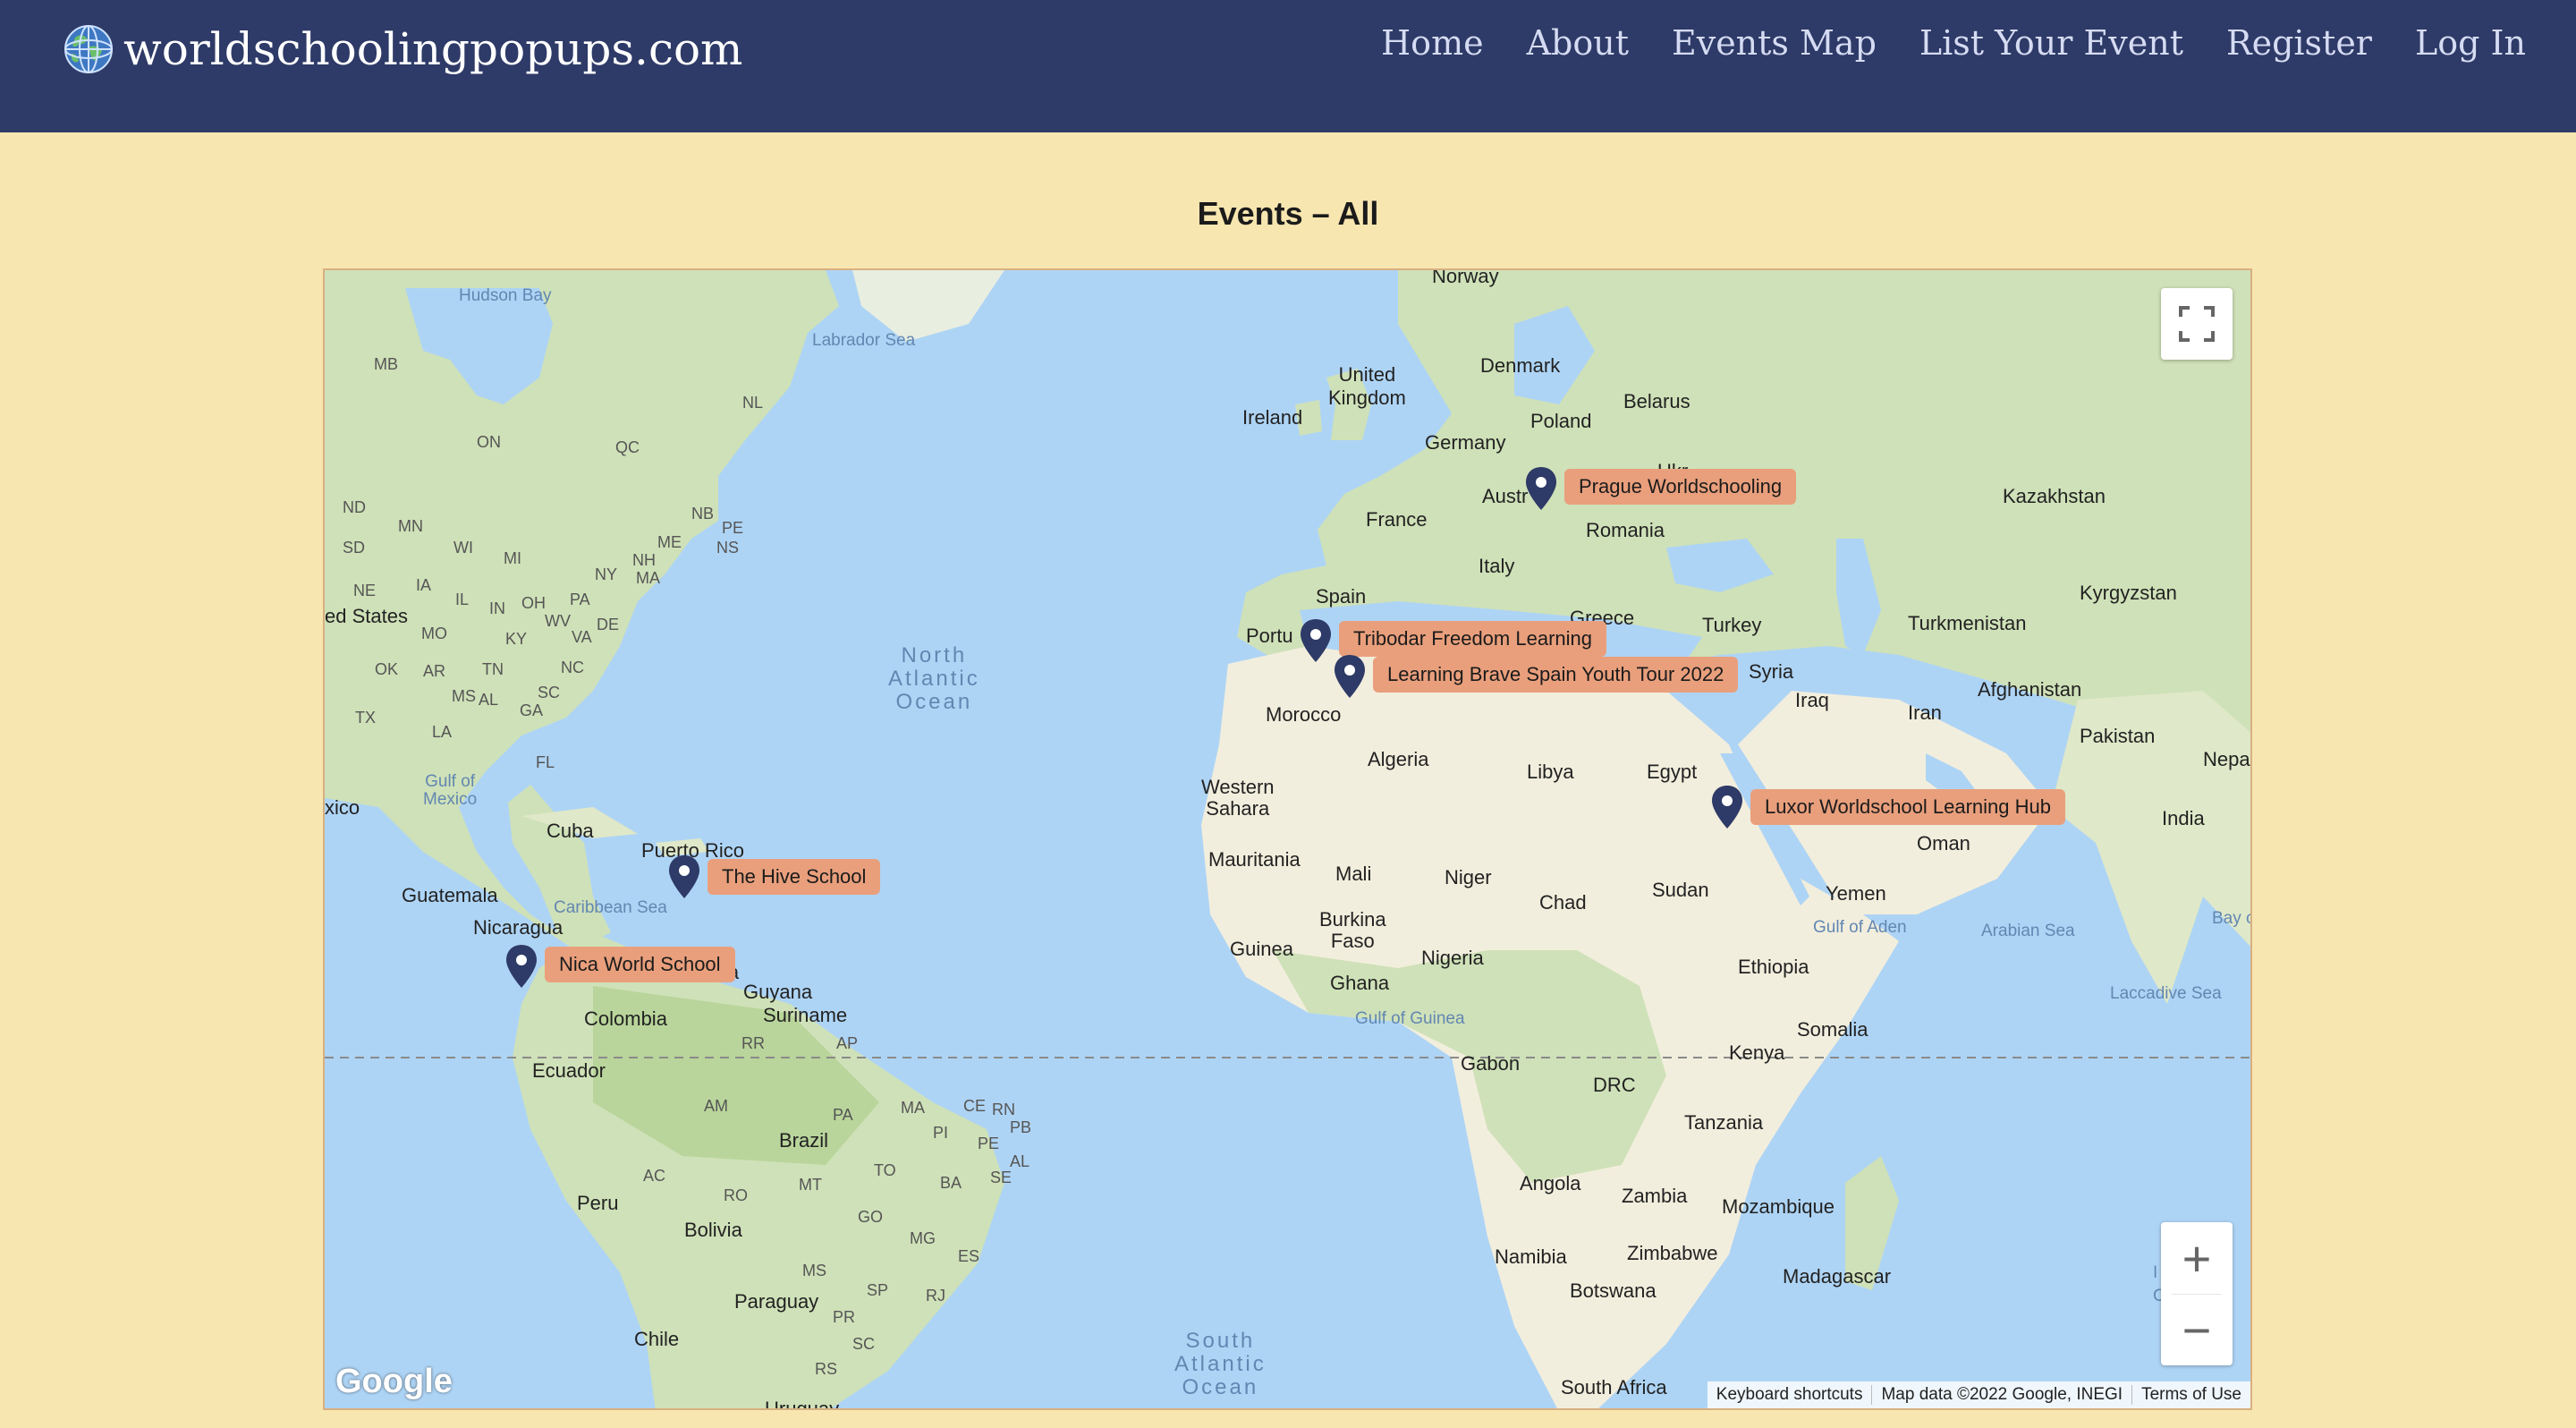  What do you see at coordinates (1778, 1206) in the screenshot?
I see `map-label-mozambique: Mozambique` at bounding box center [1778, 1206].